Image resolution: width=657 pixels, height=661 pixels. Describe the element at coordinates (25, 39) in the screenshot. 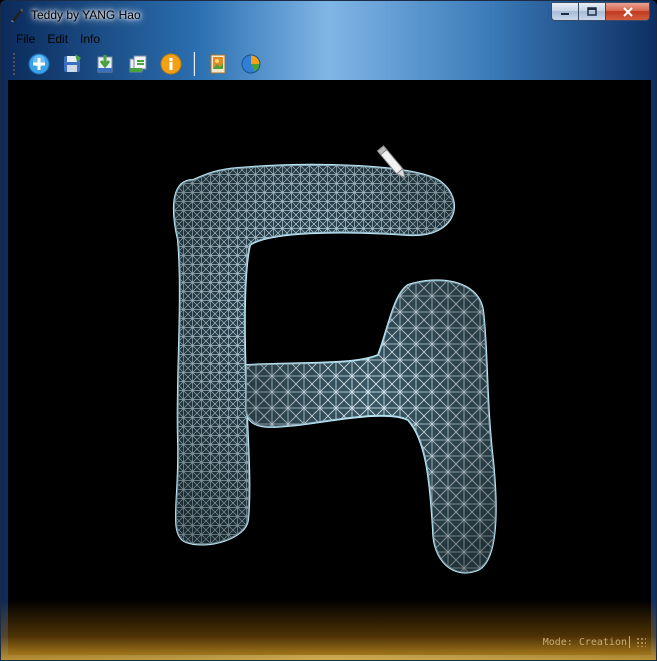

I see `menu-file: File` at that location.